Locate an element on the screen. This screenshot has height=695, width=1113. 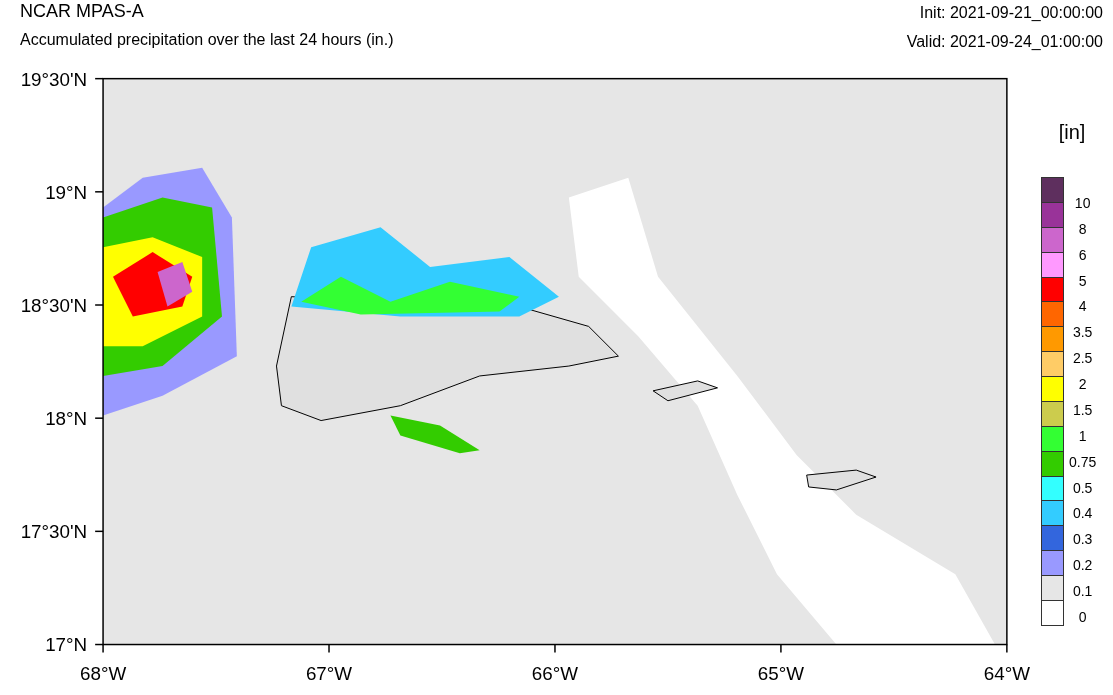
longitude-label: 68°W is located at coordinates (103, 672).